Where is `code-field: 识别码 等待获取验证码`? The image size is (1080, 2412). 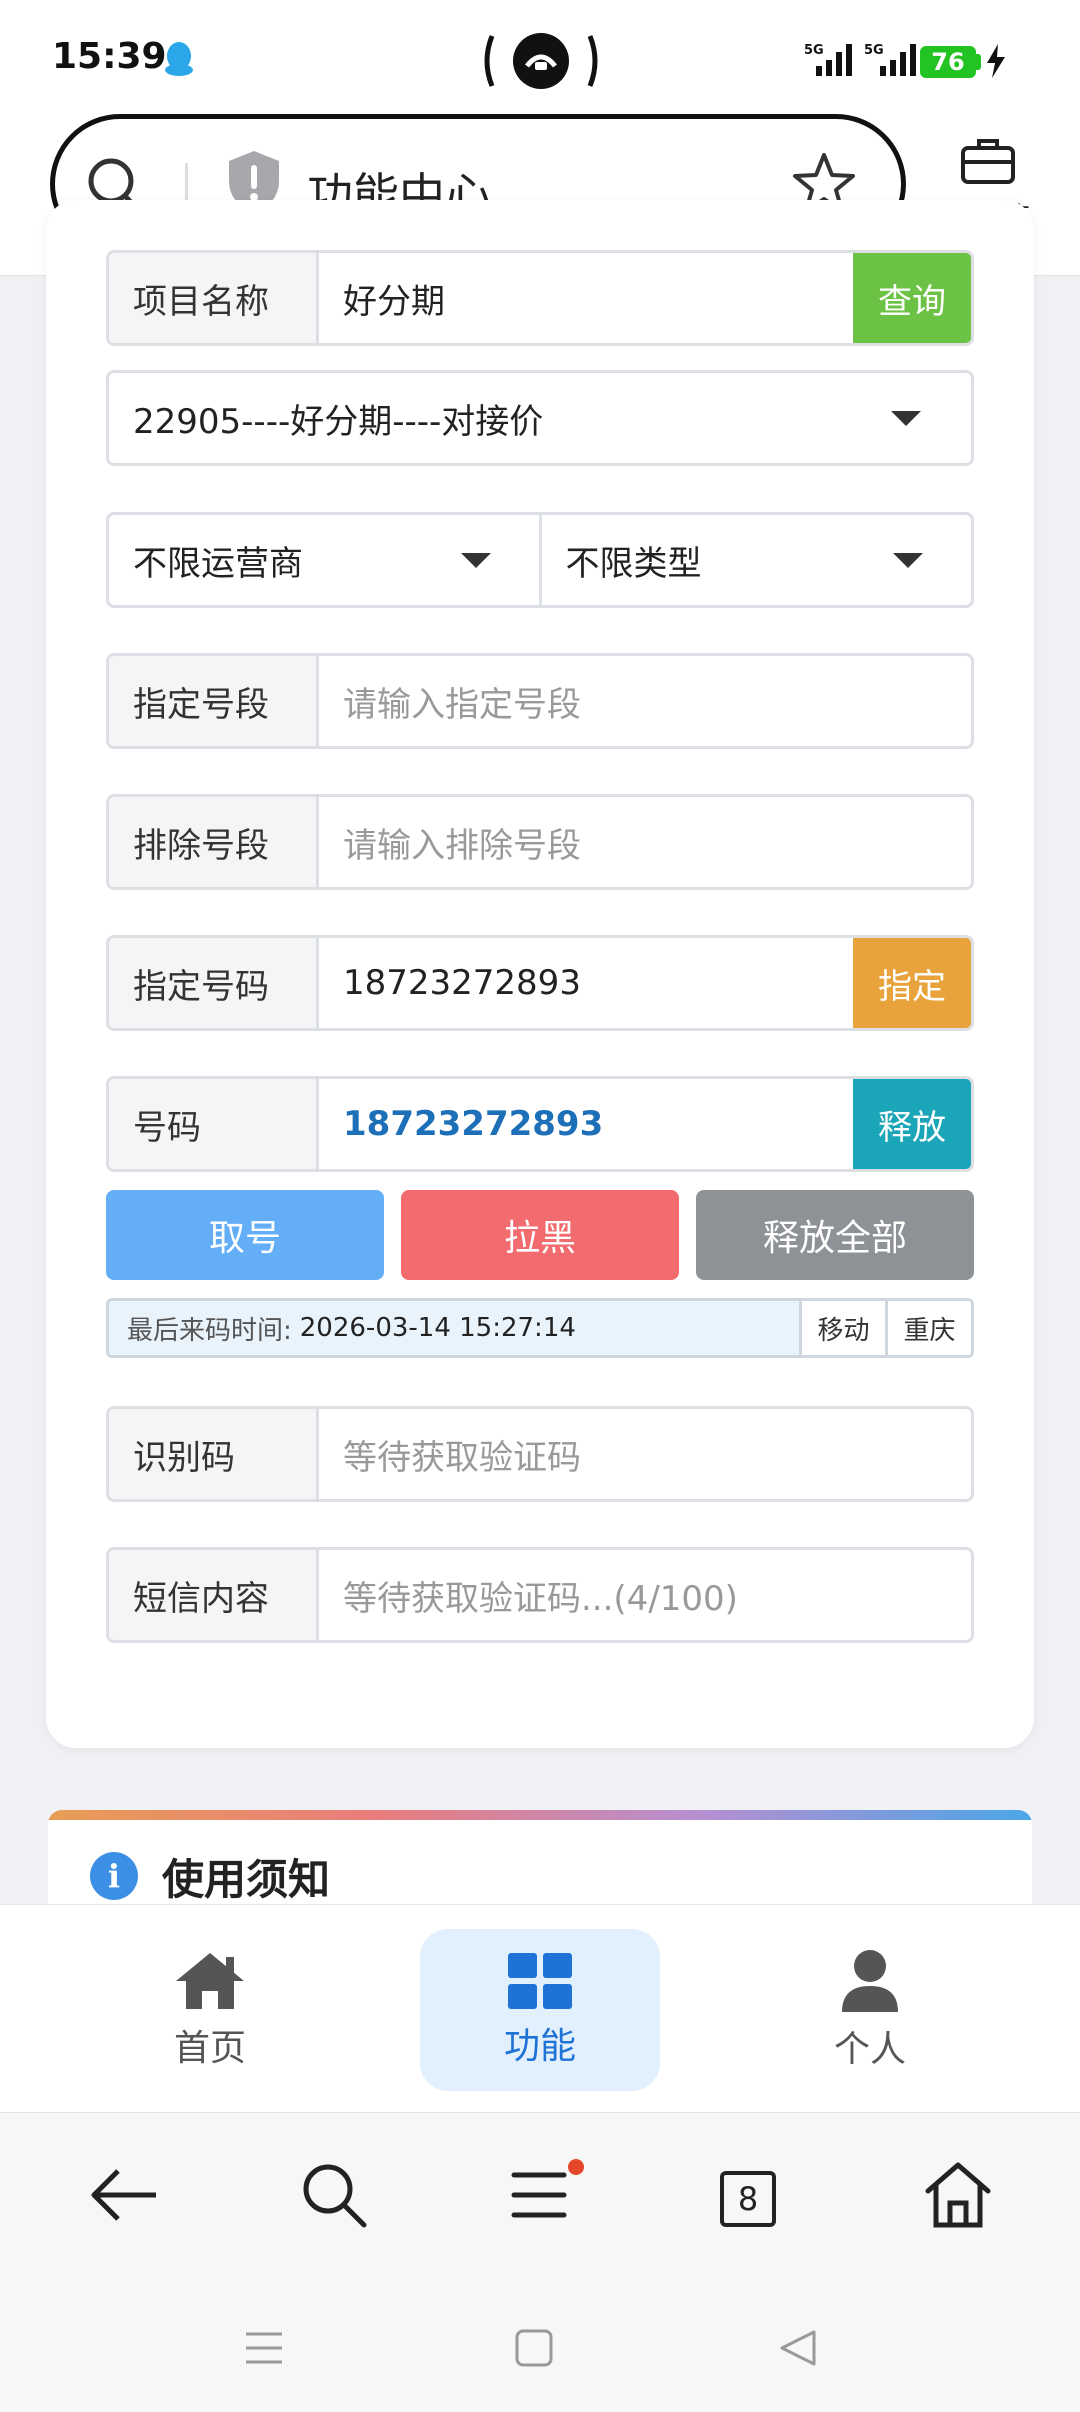
code-field: 识别码 等待获取验证码 is located at coordinates (540, 1454).